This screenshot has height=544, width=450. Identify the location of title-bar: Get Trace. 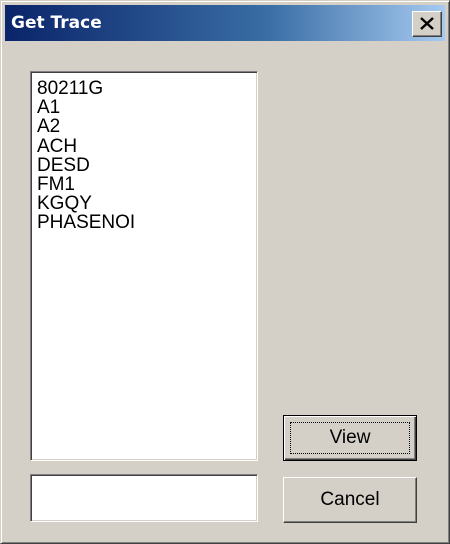
(225, 23).